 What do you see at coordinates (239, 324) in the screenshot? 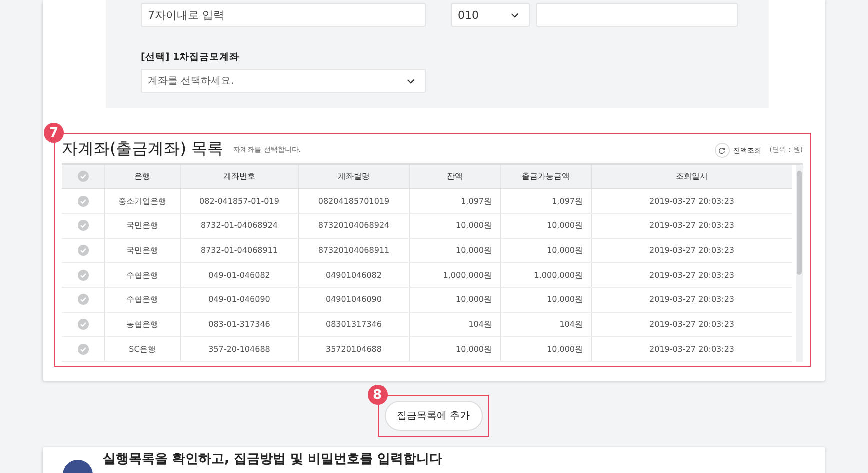
I see `table-cell: 083-01-317346` at bounding box center [239, 324].